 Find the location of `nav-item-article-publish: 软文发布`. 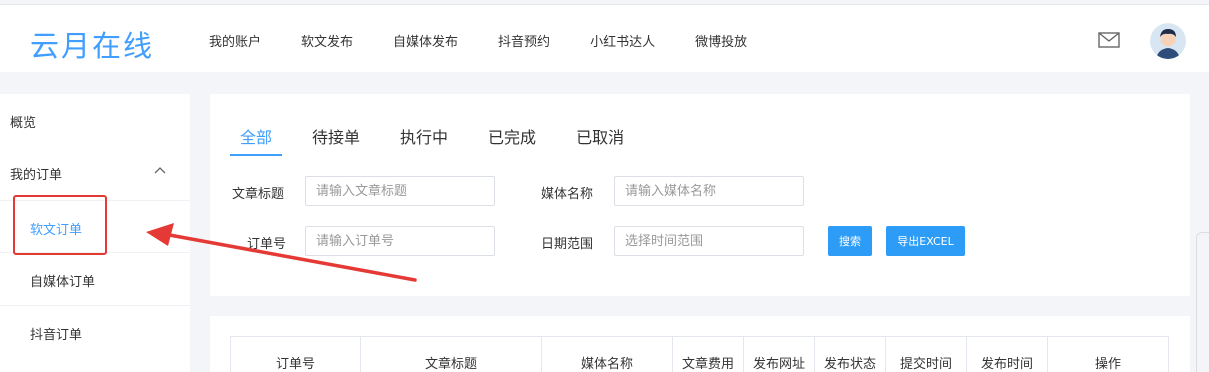

nav-item-article-publish: 软文发布 is located at coordinates (327, 40).